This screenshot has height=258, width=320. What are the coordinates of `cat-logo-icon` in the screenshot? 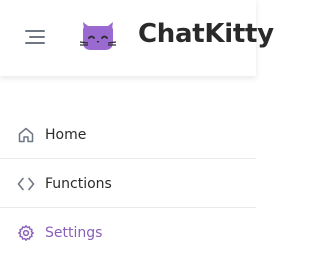 It's located at (98, 36).